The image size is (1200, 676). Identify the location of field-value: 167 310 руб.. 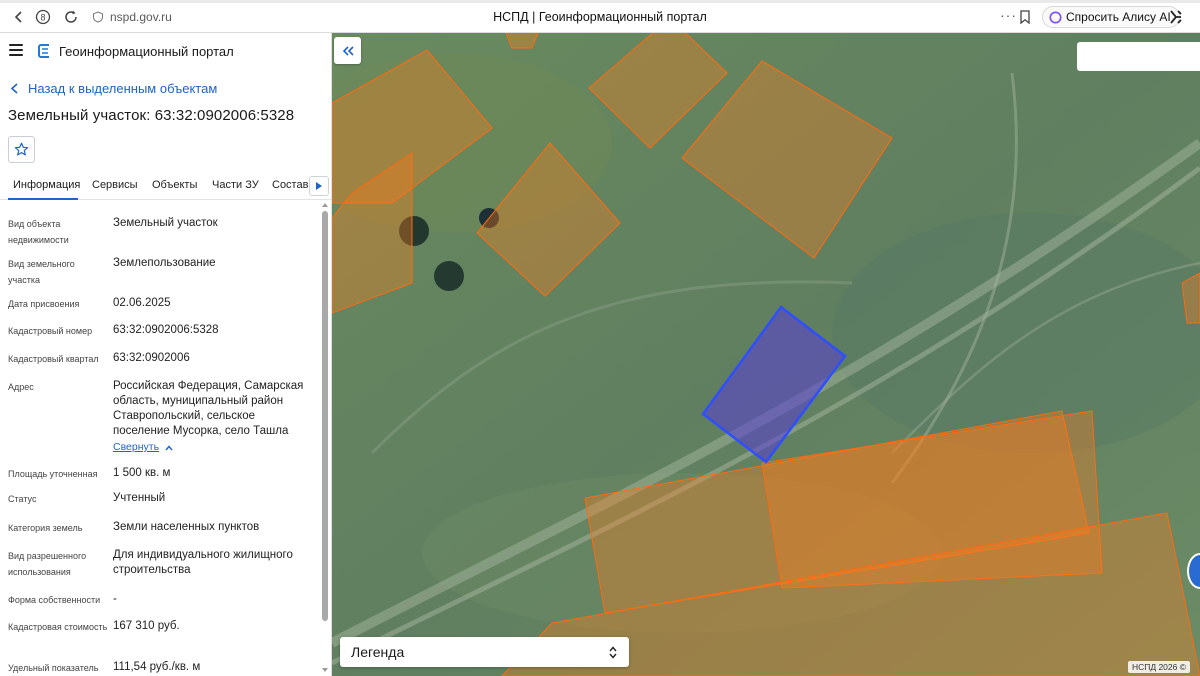
(146, 626).